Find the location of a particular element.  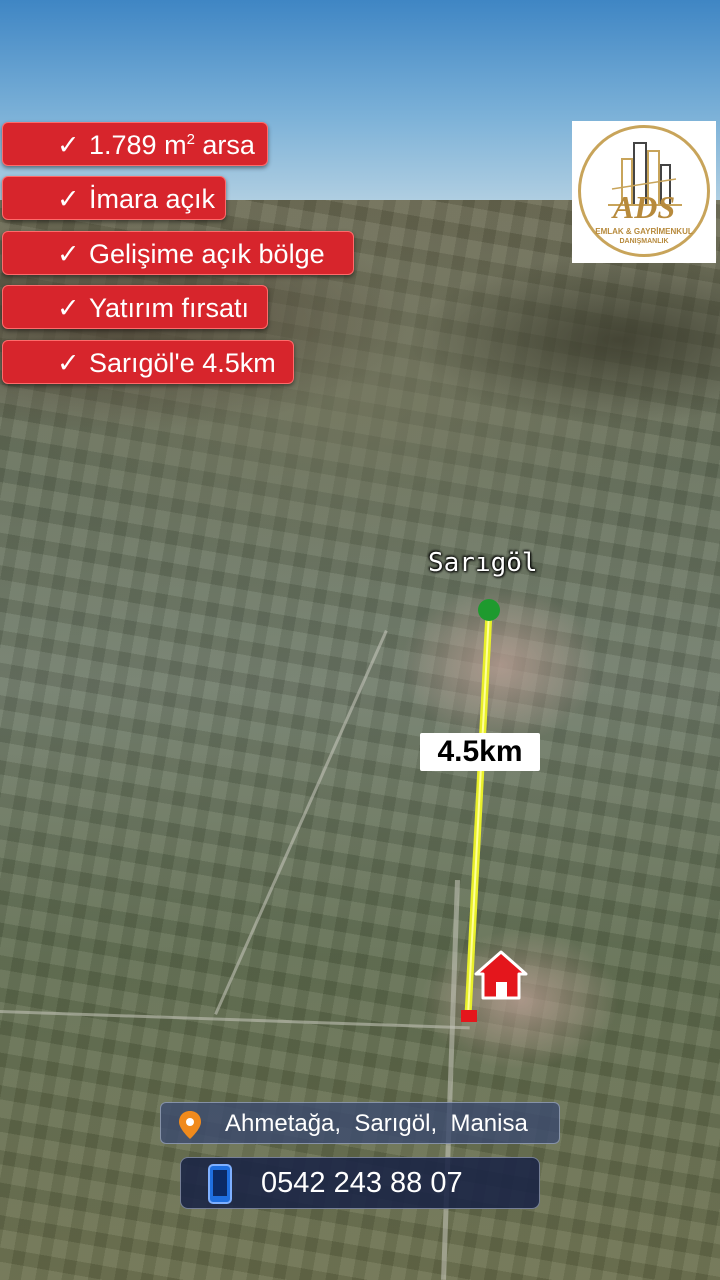

address-text: Ahmetağa, Sarıgöl, Manisa is located at coordinates (376, 1123).